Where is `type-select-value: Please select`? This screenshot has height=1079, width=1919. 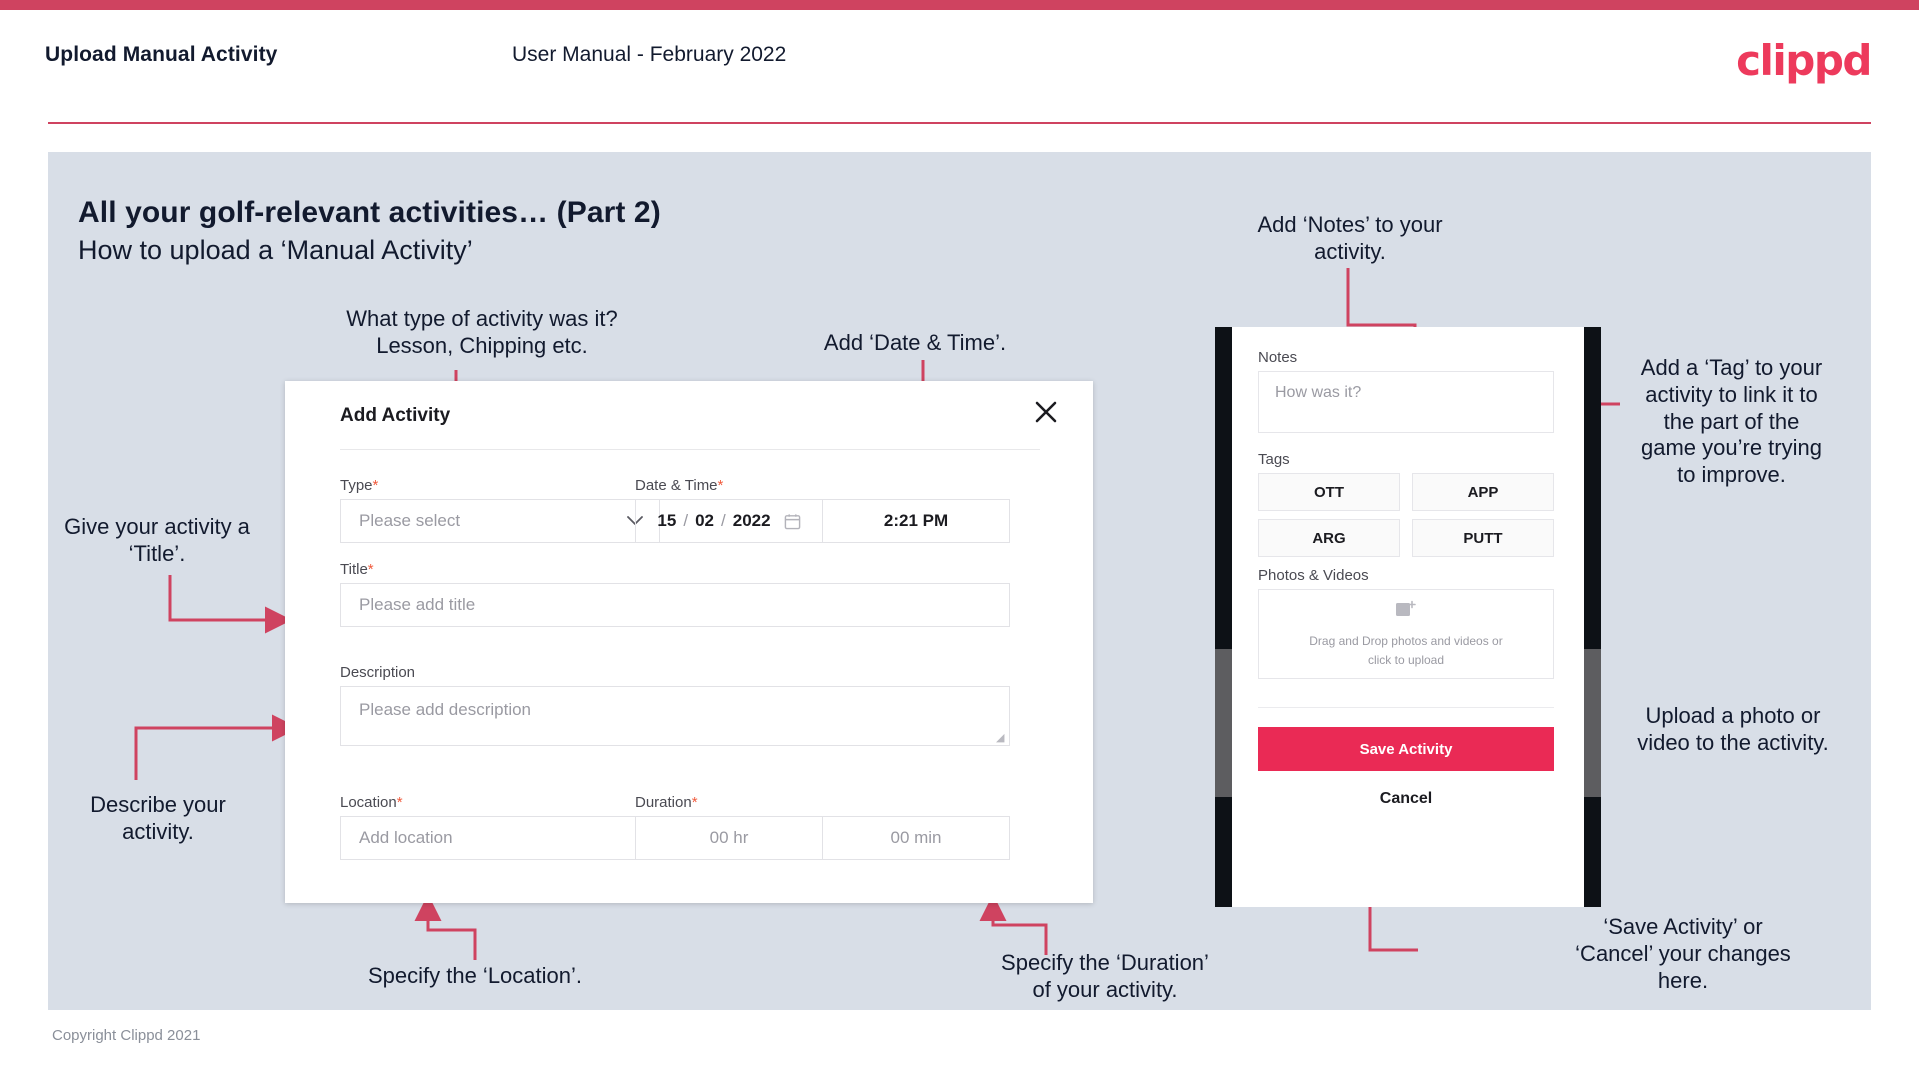
type-select-value: Please select is located at coordinates (410, 520).